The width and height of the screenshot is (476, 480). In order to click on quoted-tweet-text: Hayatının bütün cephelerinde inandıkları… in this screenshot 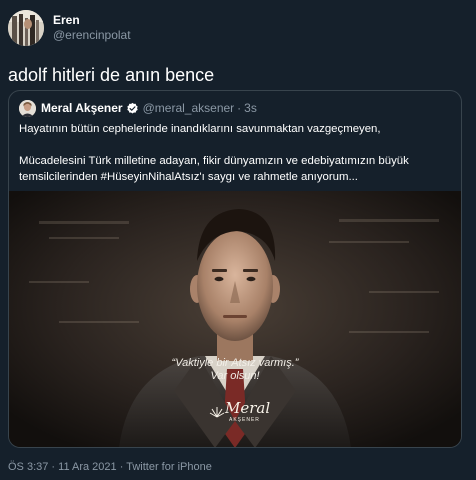, I will do `click(237, 153)`.